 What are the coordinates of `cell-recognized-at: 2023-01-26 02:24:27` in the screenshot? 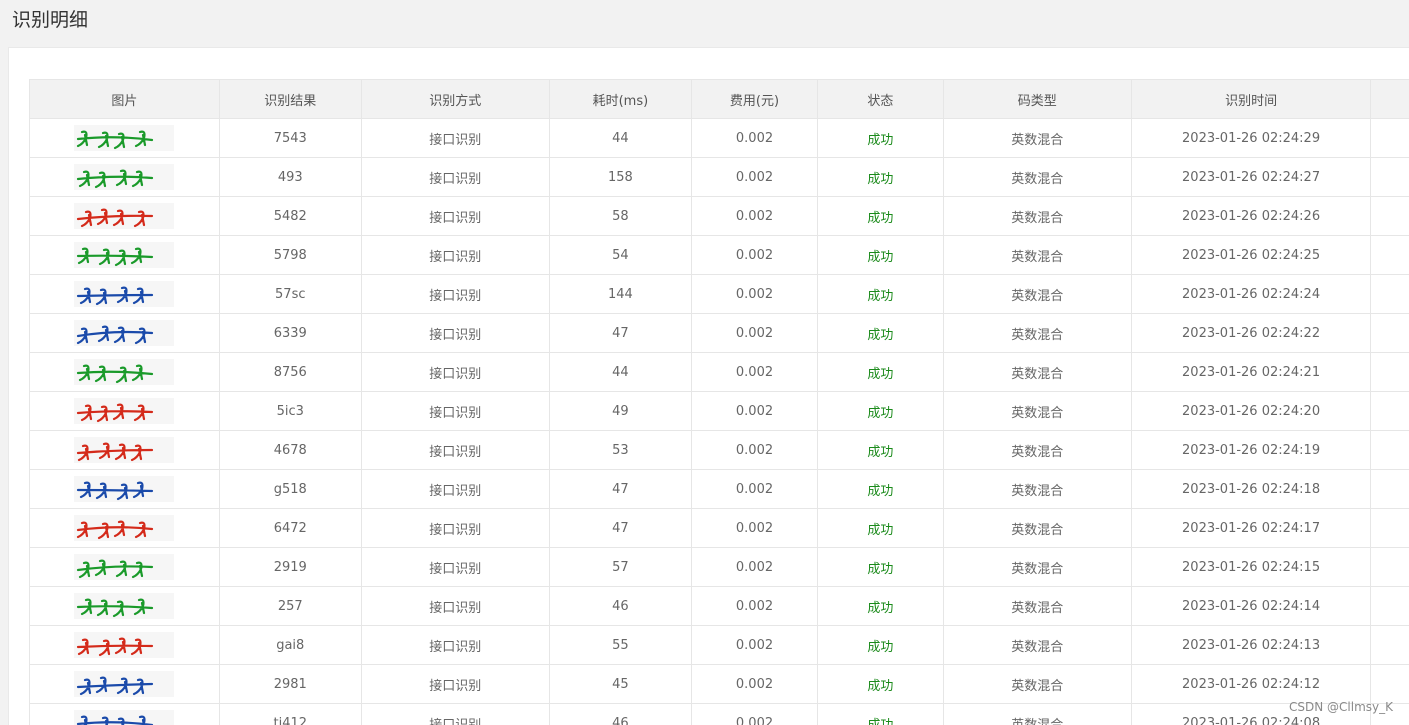 It's located at (1250, 177).